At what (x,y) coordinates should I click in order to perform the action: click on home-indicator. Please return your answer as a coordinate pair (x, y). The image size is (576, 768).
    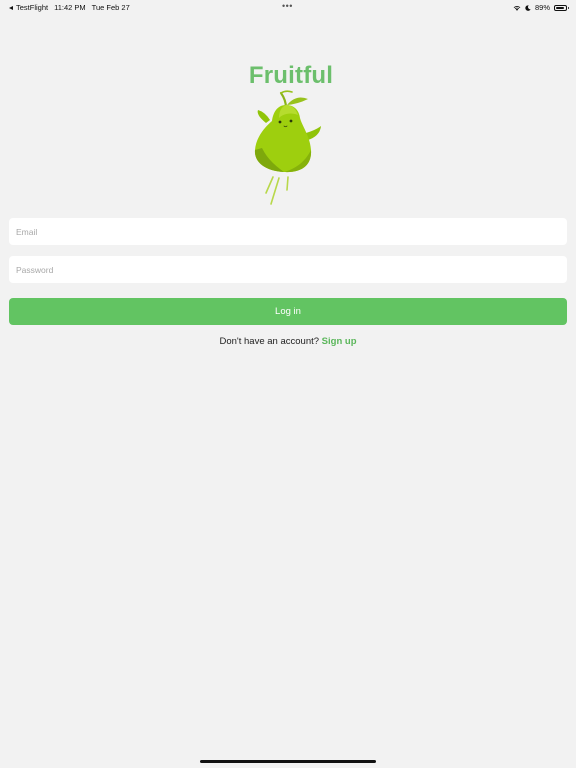
    Looking at the image, I should click on (288, 761).